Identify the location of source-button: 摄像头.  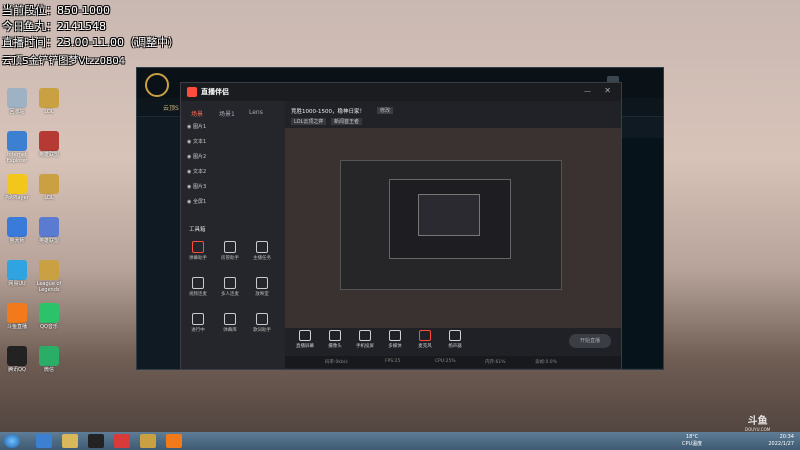
(335, 339).